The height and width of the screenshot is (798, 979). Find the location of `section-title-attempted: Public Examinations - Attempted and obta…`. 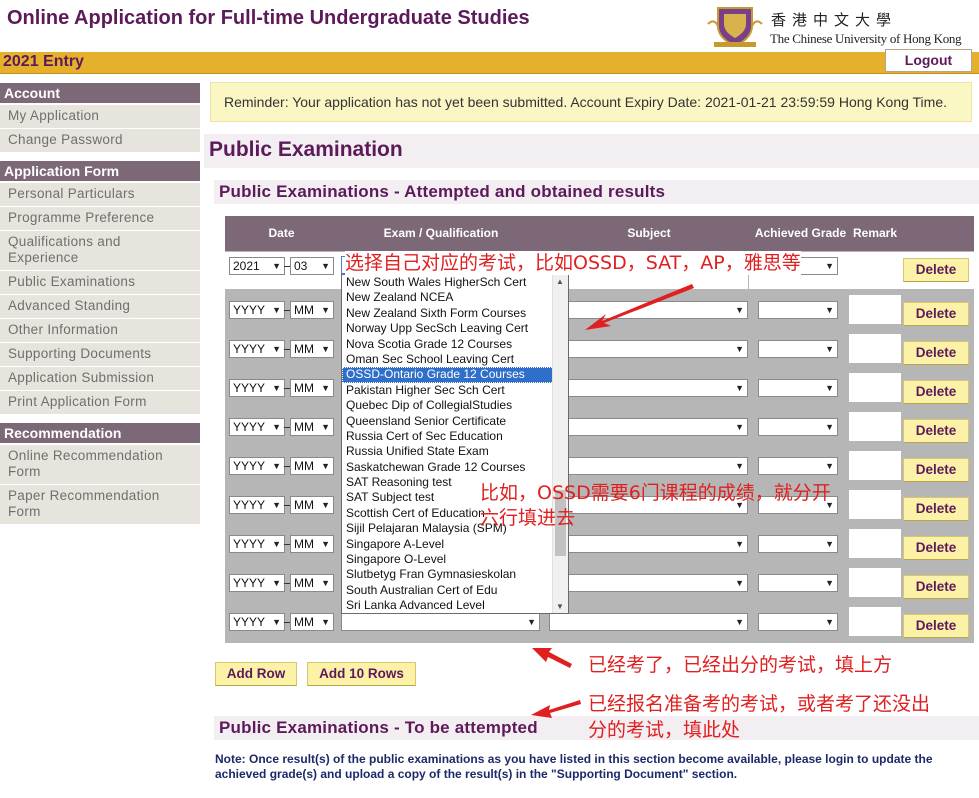

section-title-attempted: Public Examinations - Attempted and obta… is located at coordinates (596, 192).